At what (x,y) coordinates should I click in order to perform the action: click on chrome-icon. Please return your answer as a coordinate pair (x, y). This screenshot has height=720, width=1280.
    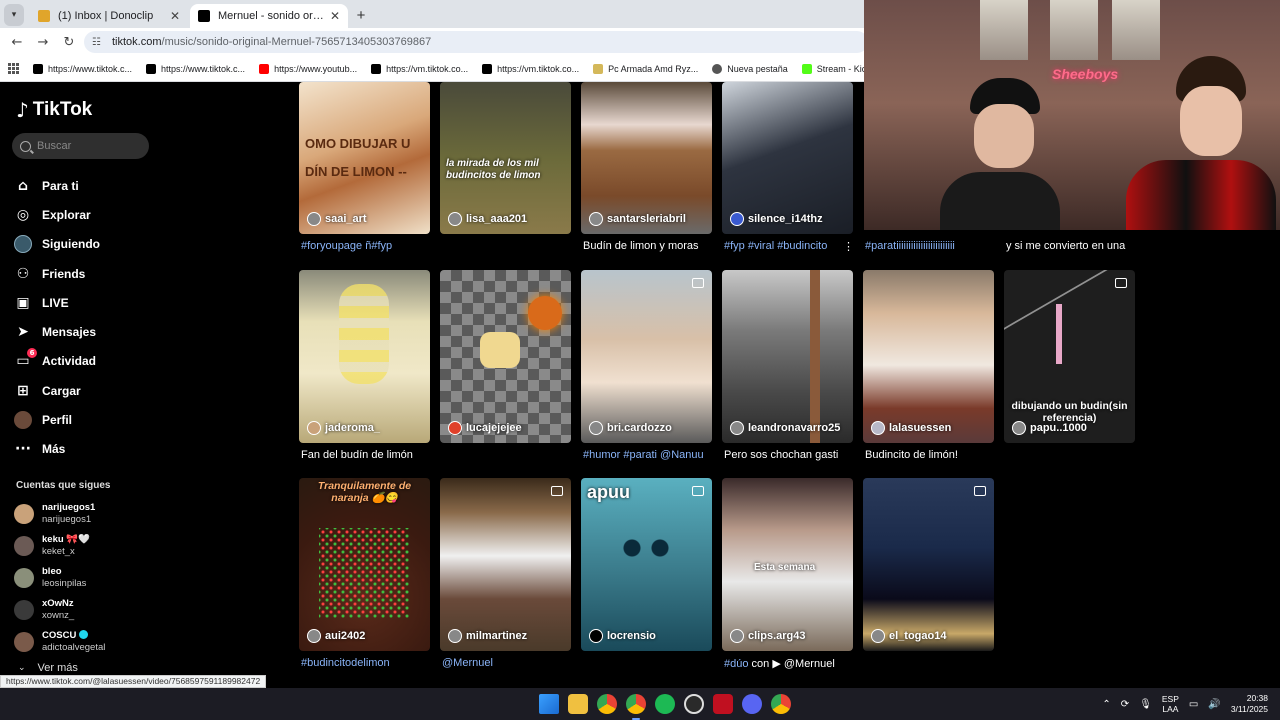
    Looking at the image, I should click on (607, 704).